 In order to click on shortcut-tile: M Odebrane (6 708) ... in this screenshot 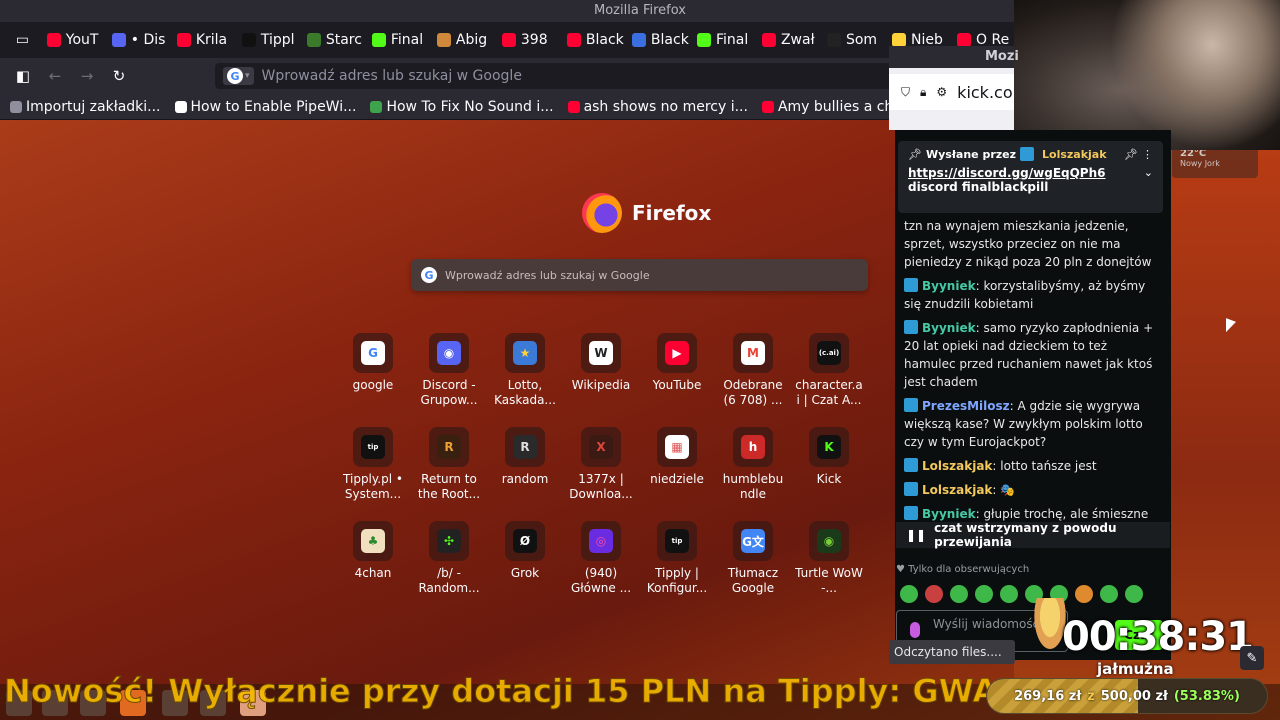, I will do `click(753, 380)`.